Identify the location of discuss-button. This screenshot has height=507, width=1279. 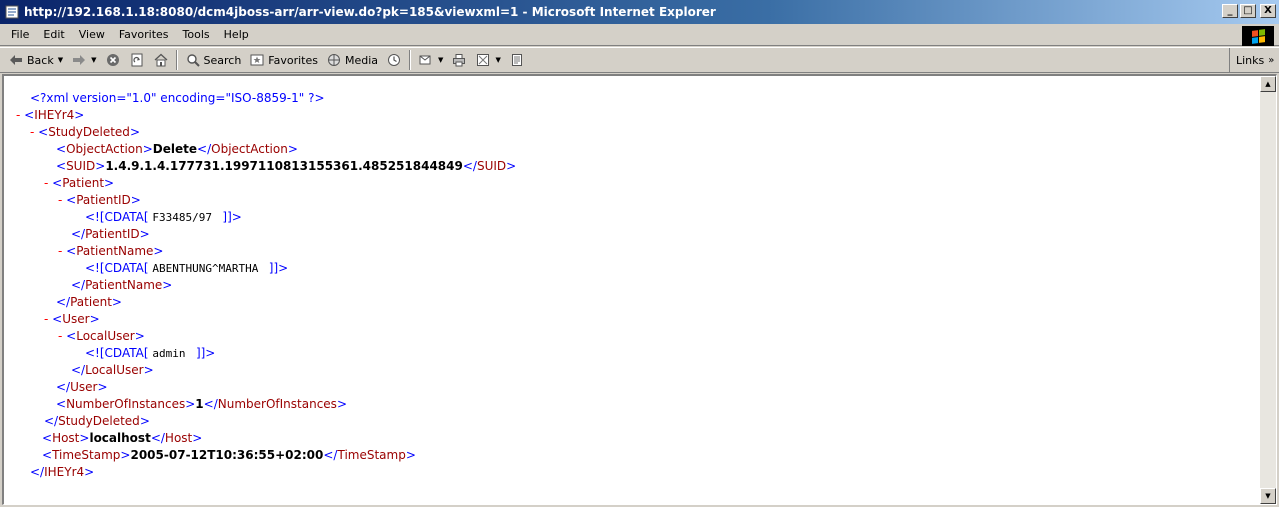
(517, 60).